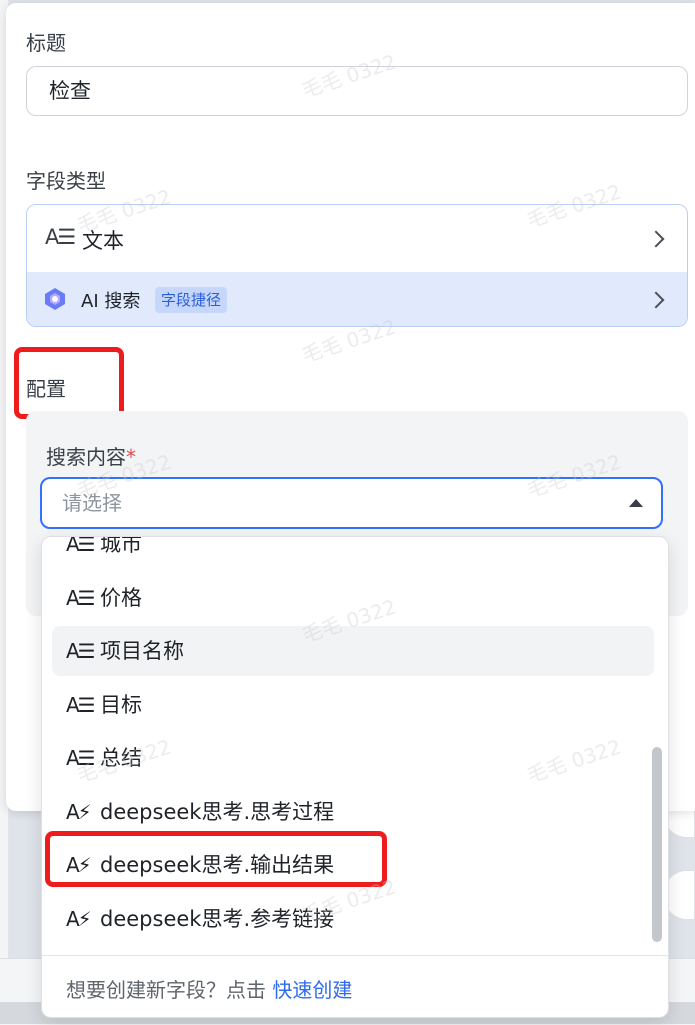 Image resolution: width=695 pixels, height=1025 pixels. Describe the element at coordinates (351, 503) in the screenshot. I see `search-content-select: 请选择` at that location.